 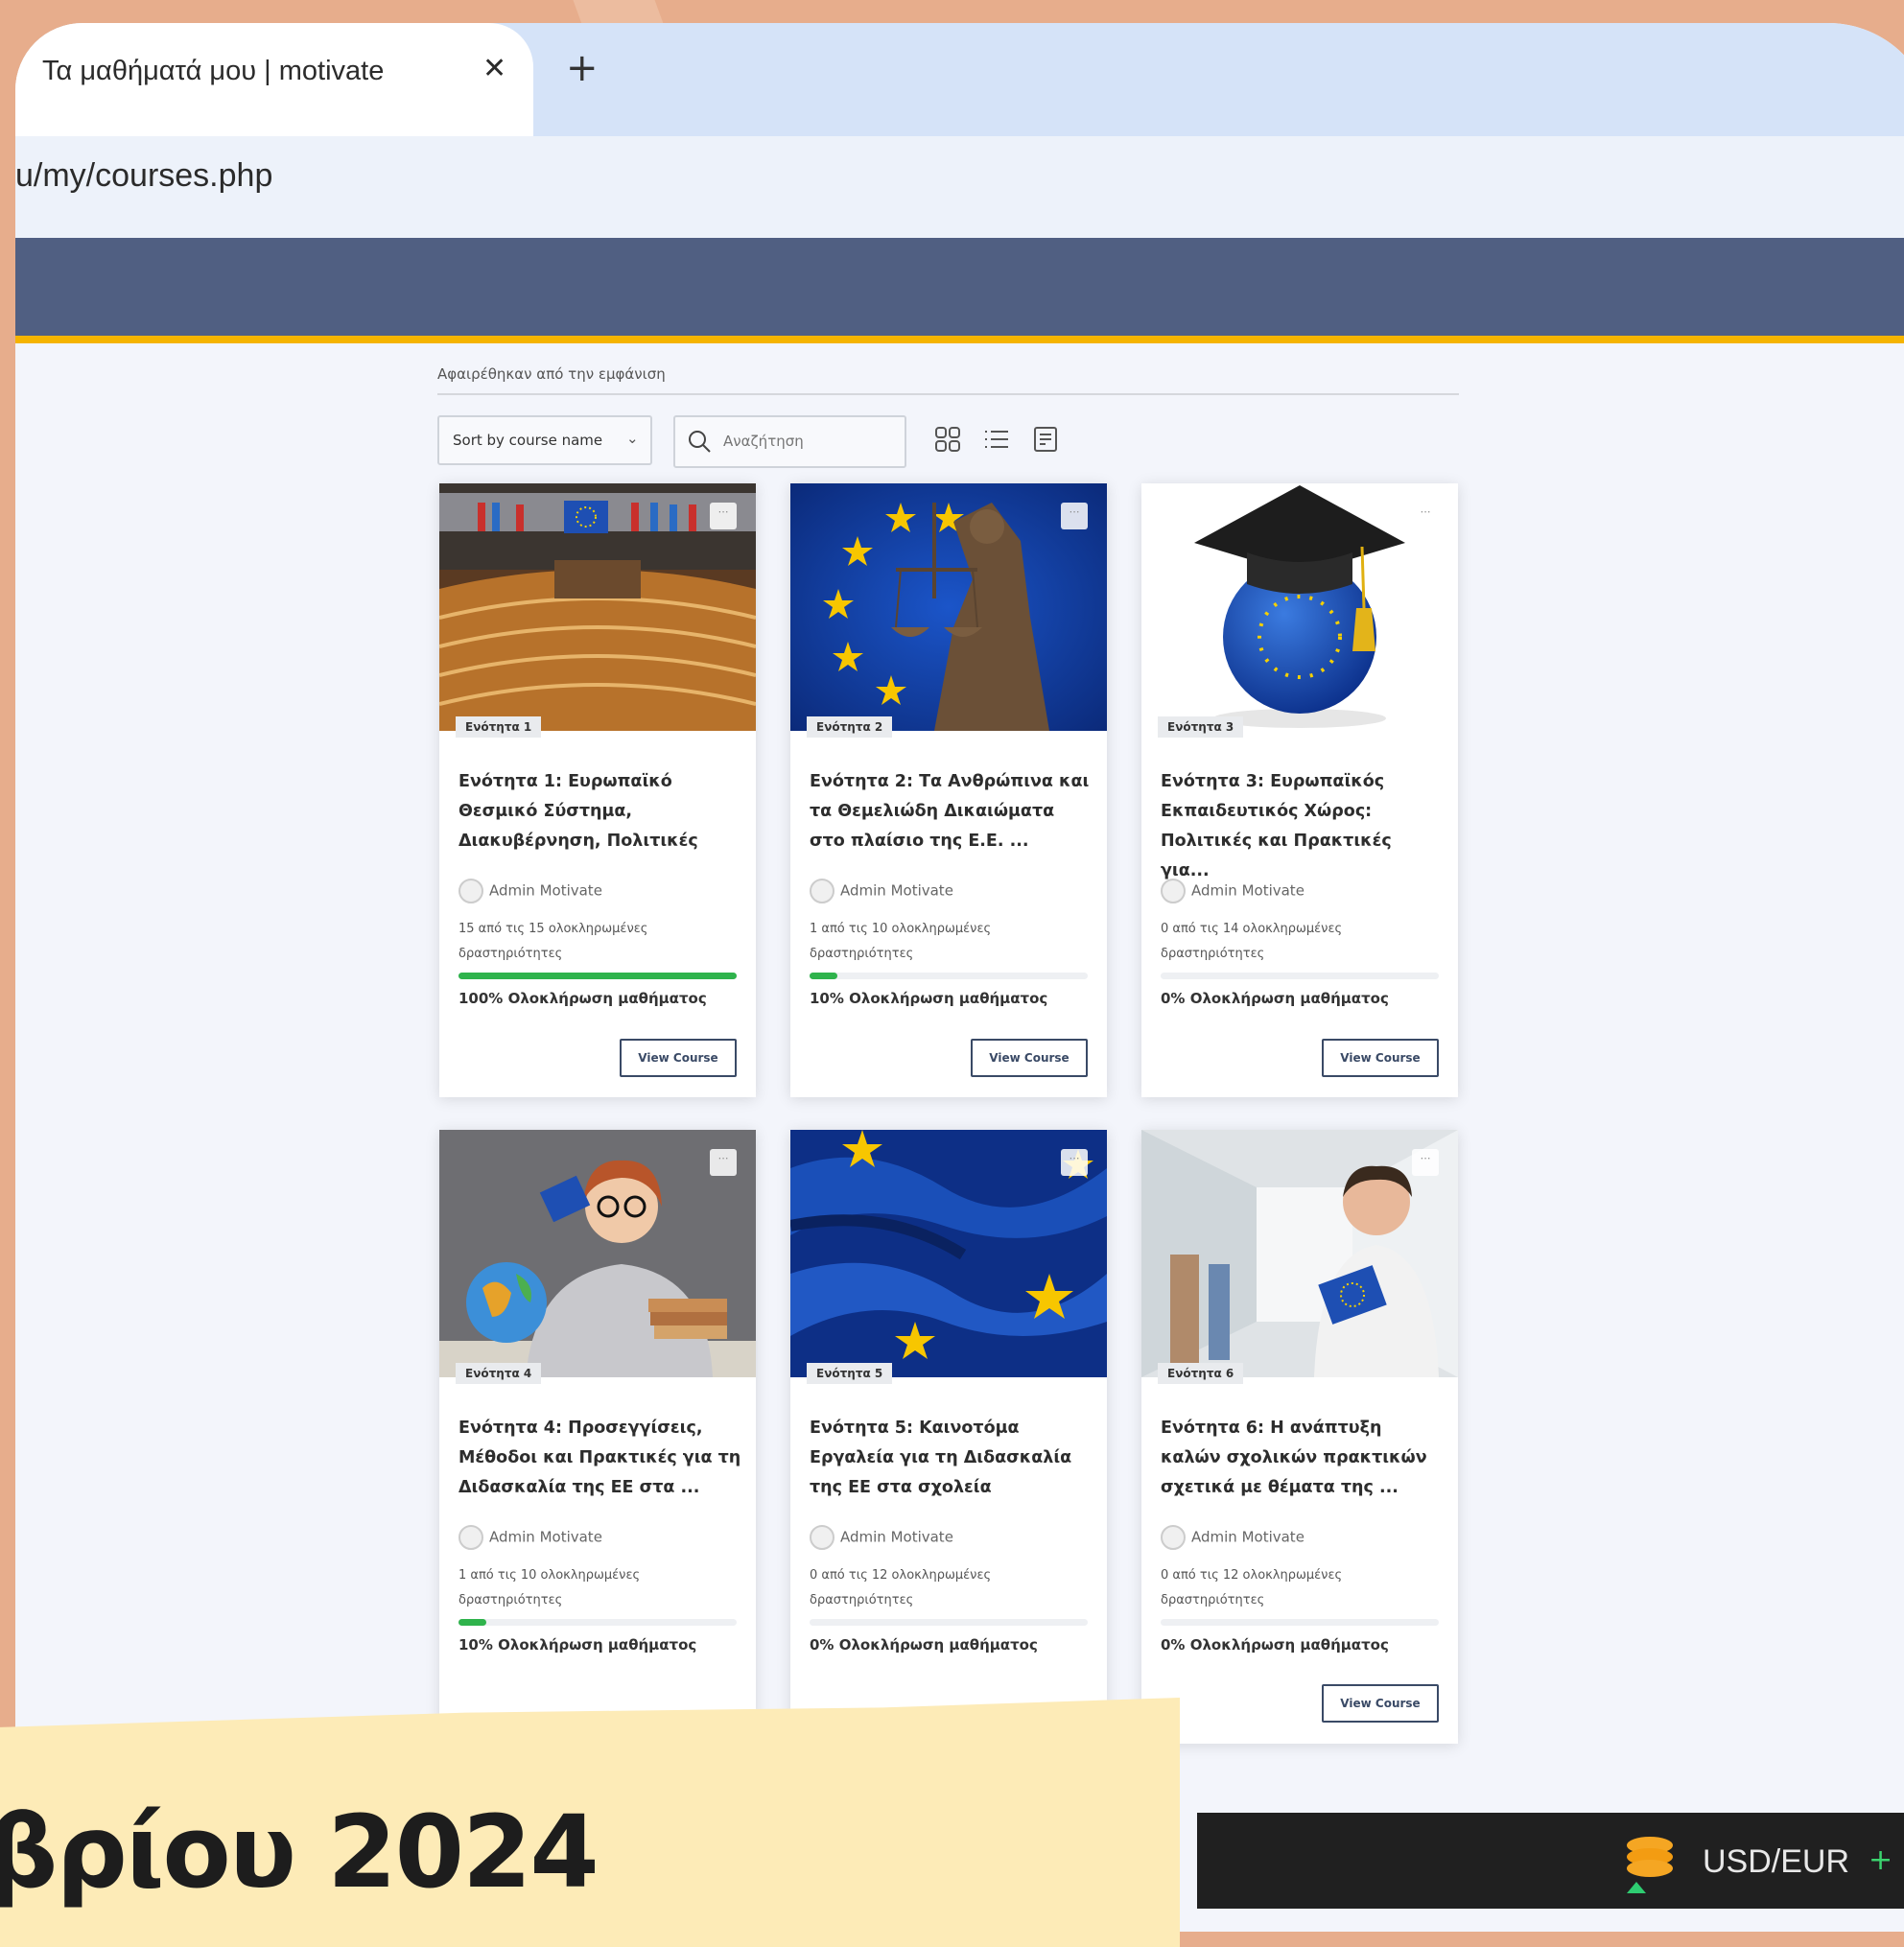 I want to click on course-badge: Ενότητα 1, so click(x=499, y=727).